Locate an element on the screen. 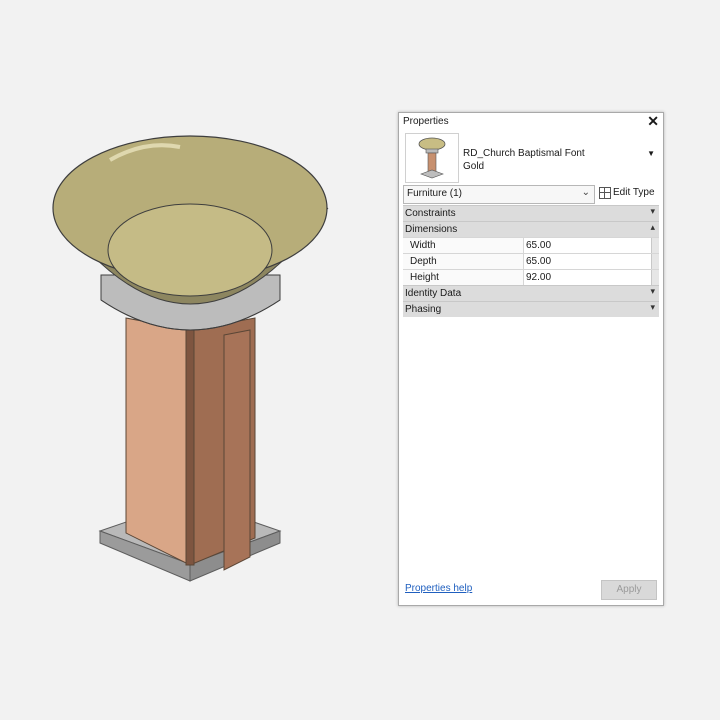 The width and height of the screenshot is (720, 720). property-name-text: Height is located at coordinates (424, 277).